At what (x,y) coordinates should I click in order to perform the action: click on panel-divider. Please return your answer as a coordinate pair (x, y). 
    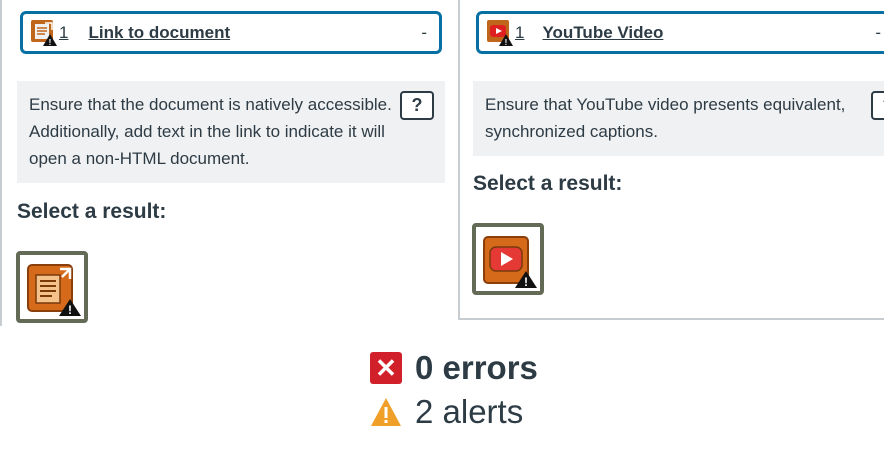
    Looking at the image, I should click on (1, 163).